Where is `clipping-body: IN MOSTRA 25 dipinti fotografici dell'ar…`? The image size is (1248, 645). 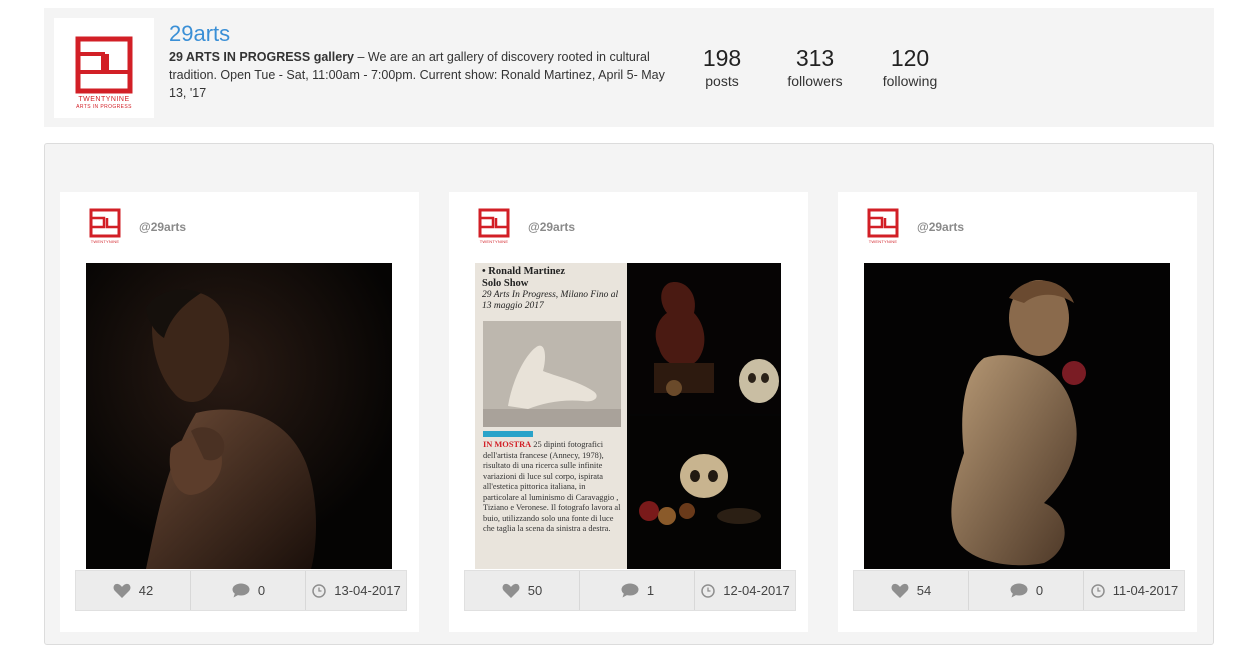 clipping-body: IN MOSTRA 25 dipinti fotografici dell'ar… is located at coordinates (553, 487).